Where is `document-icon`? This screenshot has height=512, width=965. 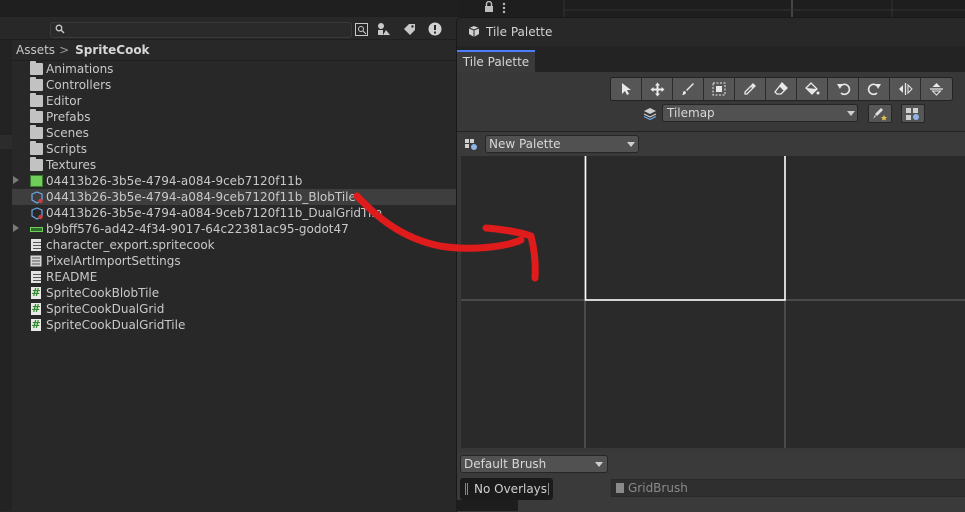 document-icon is located at coordinates (36, 245).